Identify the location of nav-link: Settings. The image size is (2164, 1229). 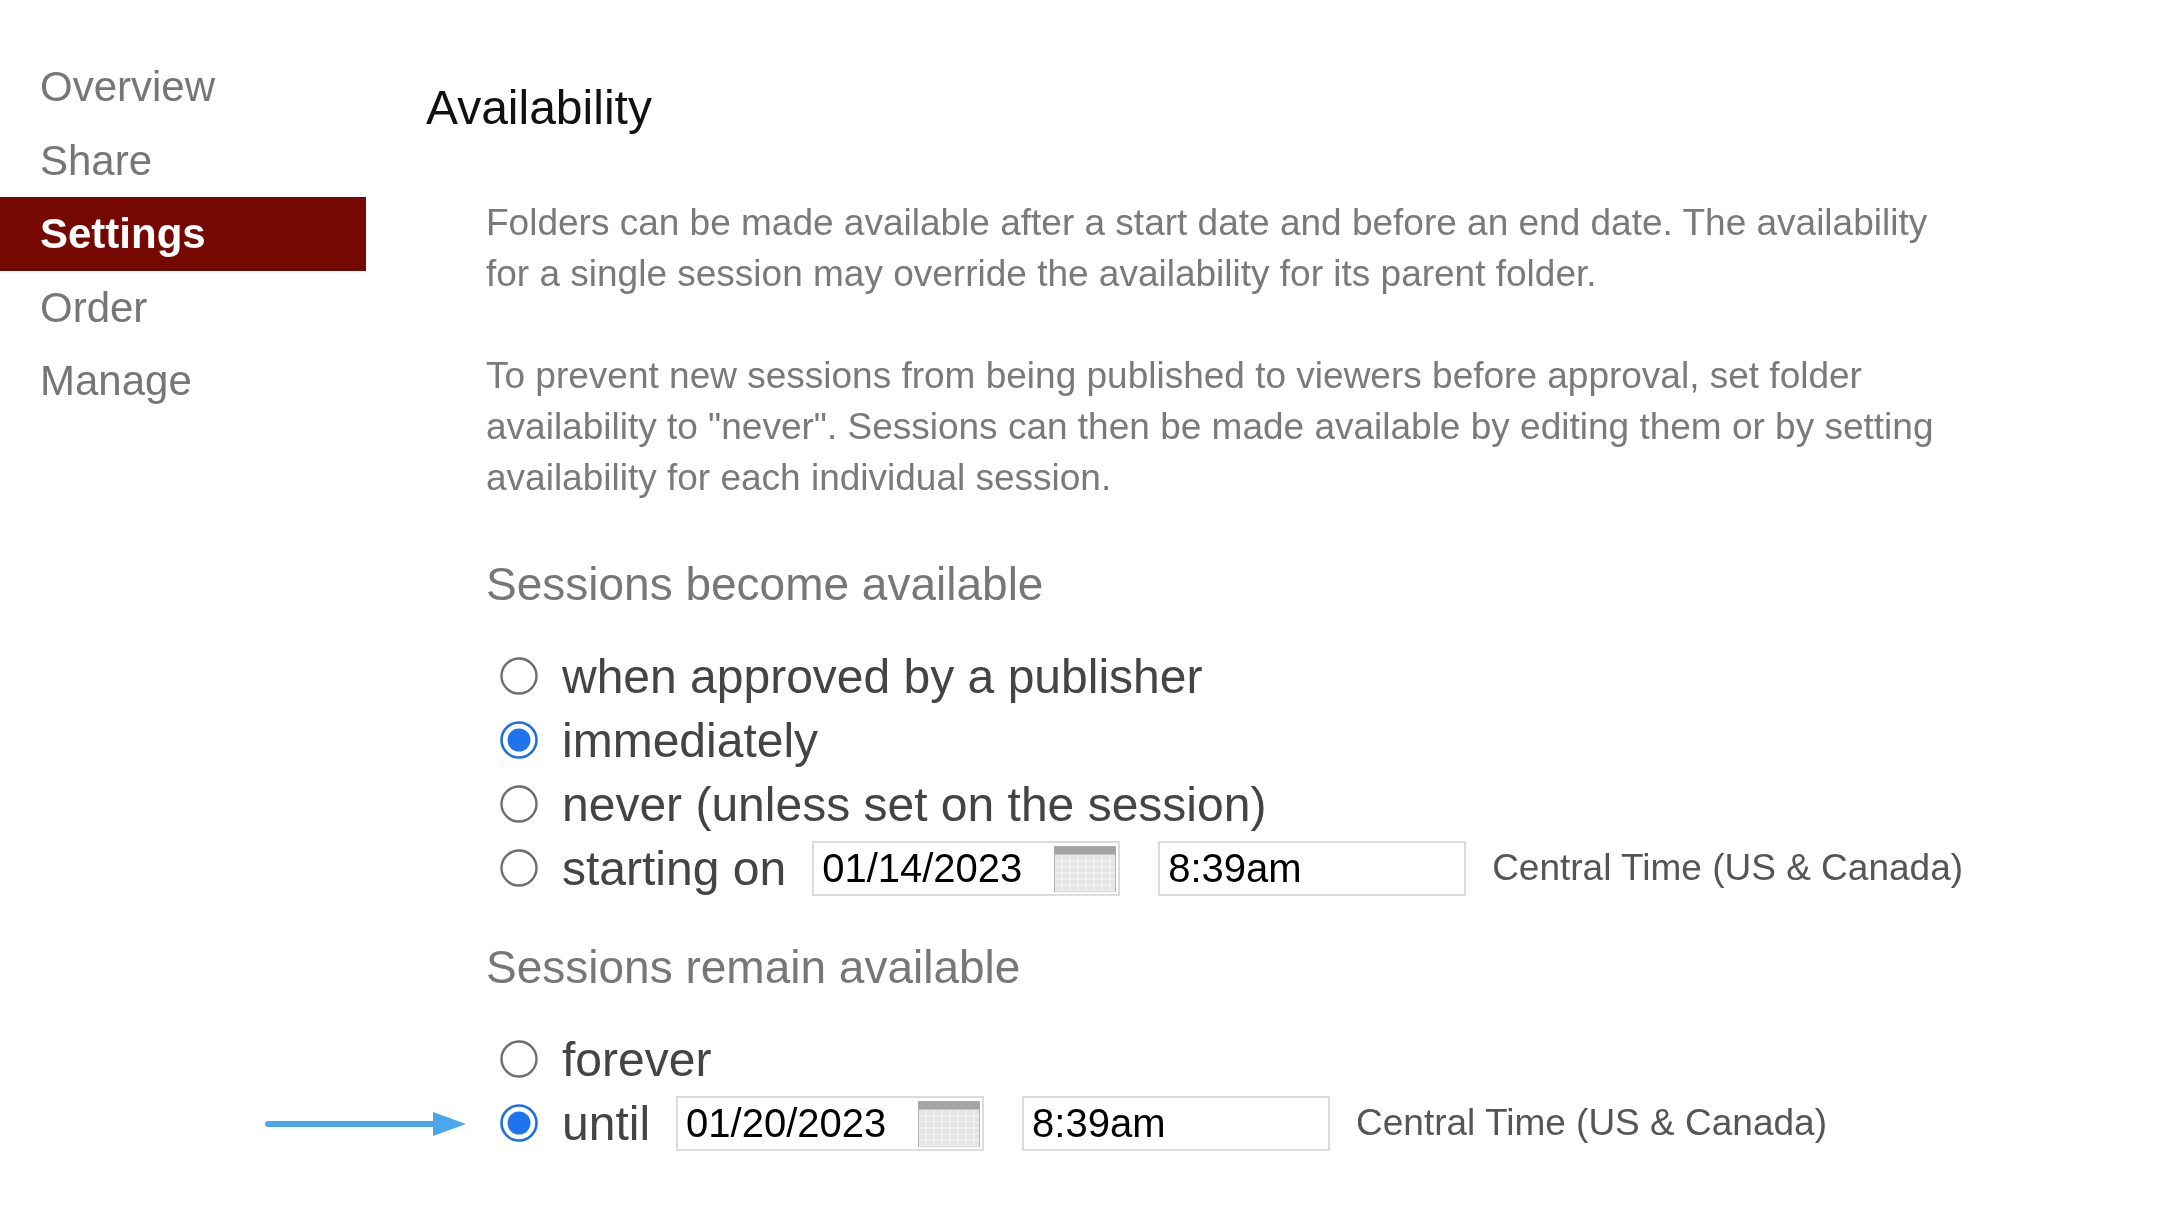
(183, 234).